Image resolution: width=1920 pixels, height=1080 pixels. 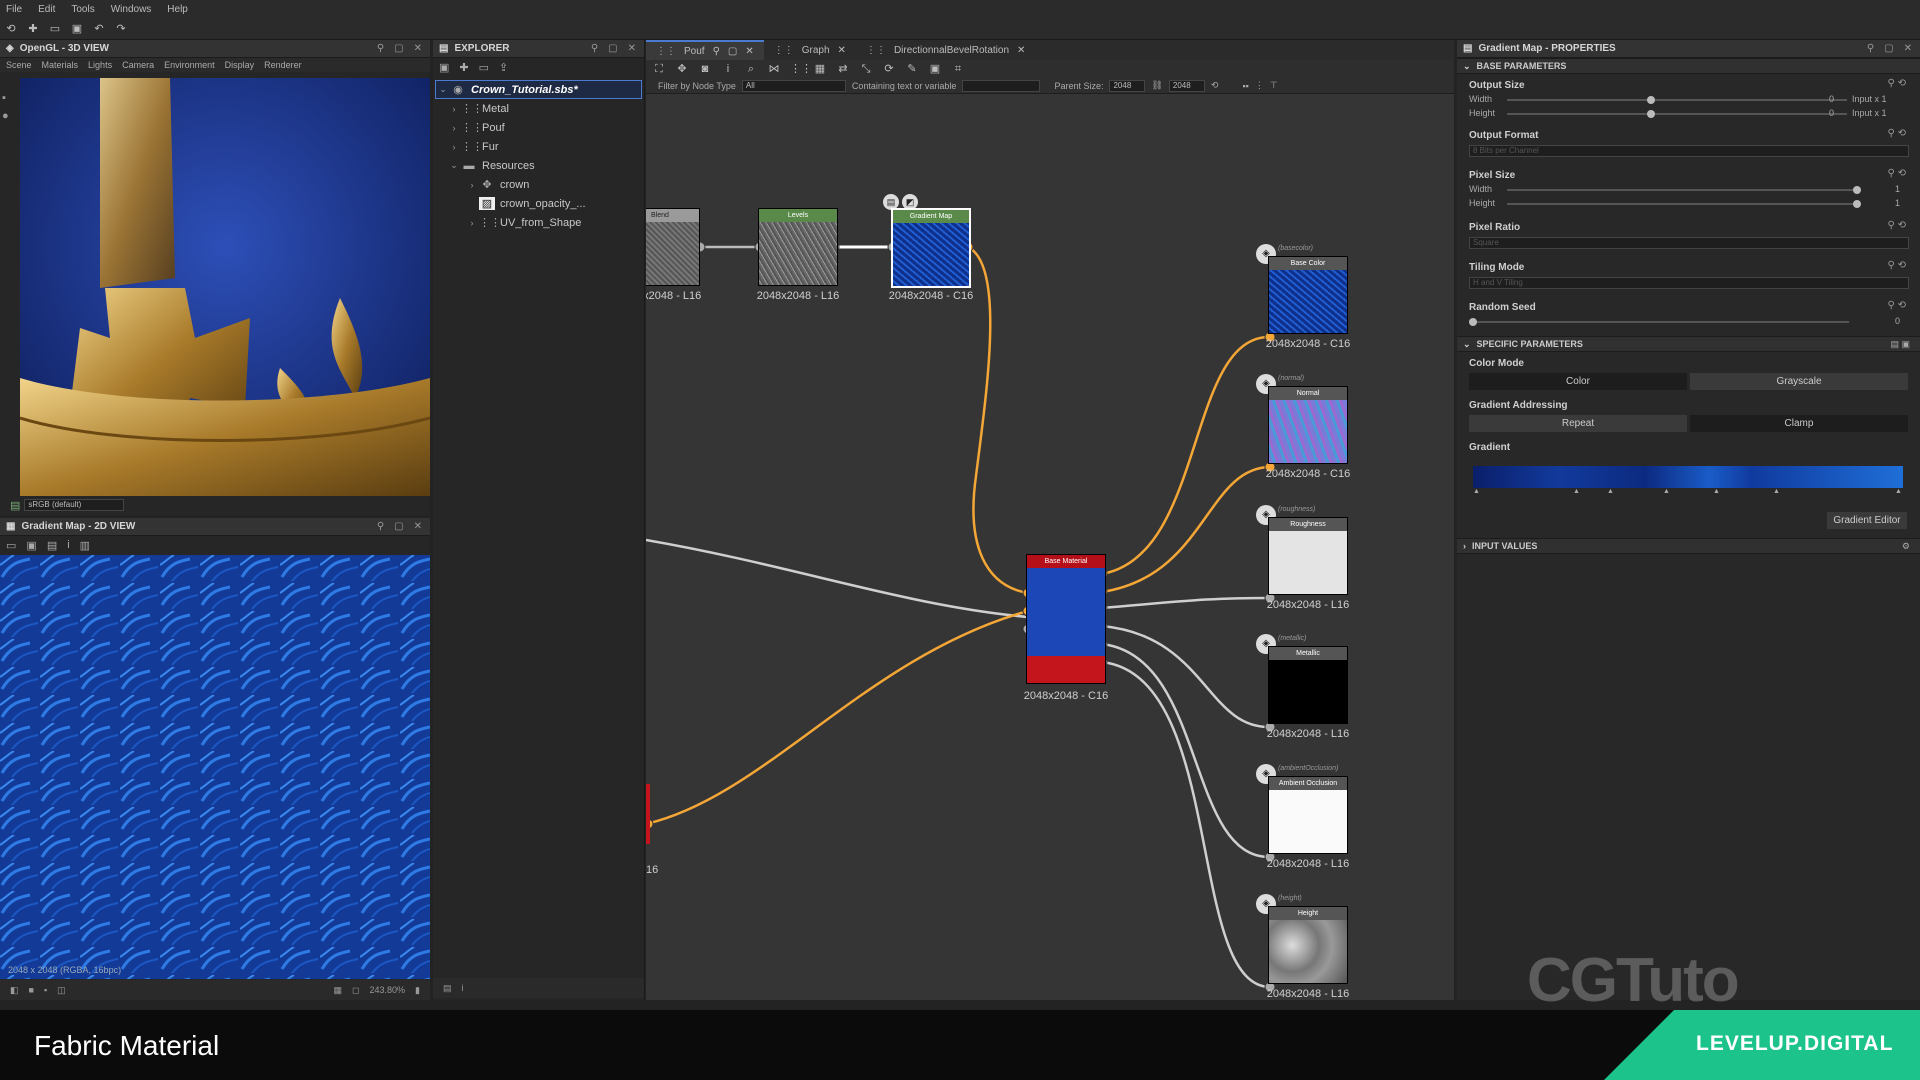 What do you see at coordinates (74, 505) in the screenshot?
I see `colorspace-select: sRGB (default)` at bounding box center [74, 505].